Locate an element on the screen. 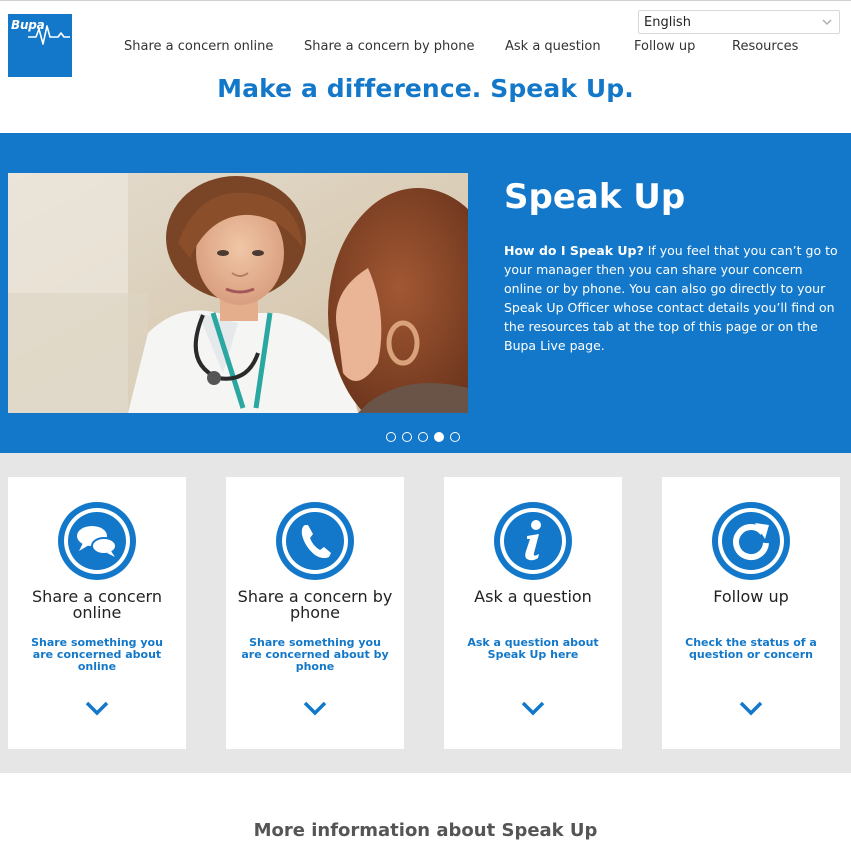 The width and height of the screenshot is (851, 851). speech-bubbles-icon is located at coordinates (97, 541).